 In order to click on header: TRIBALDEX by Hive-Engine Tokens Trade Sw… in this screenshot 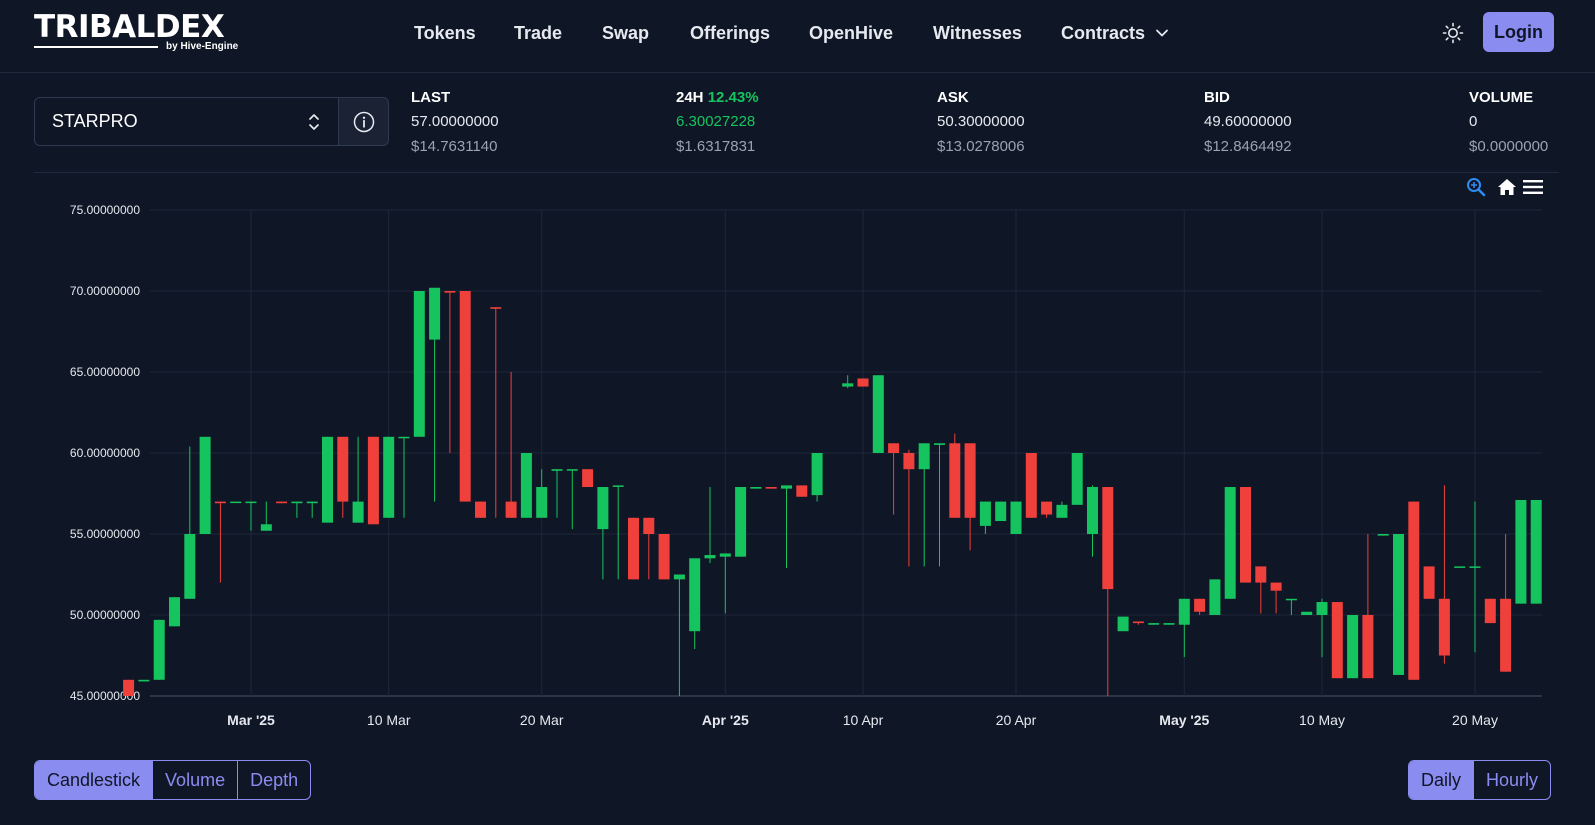, I will do `click(797, 36)`.